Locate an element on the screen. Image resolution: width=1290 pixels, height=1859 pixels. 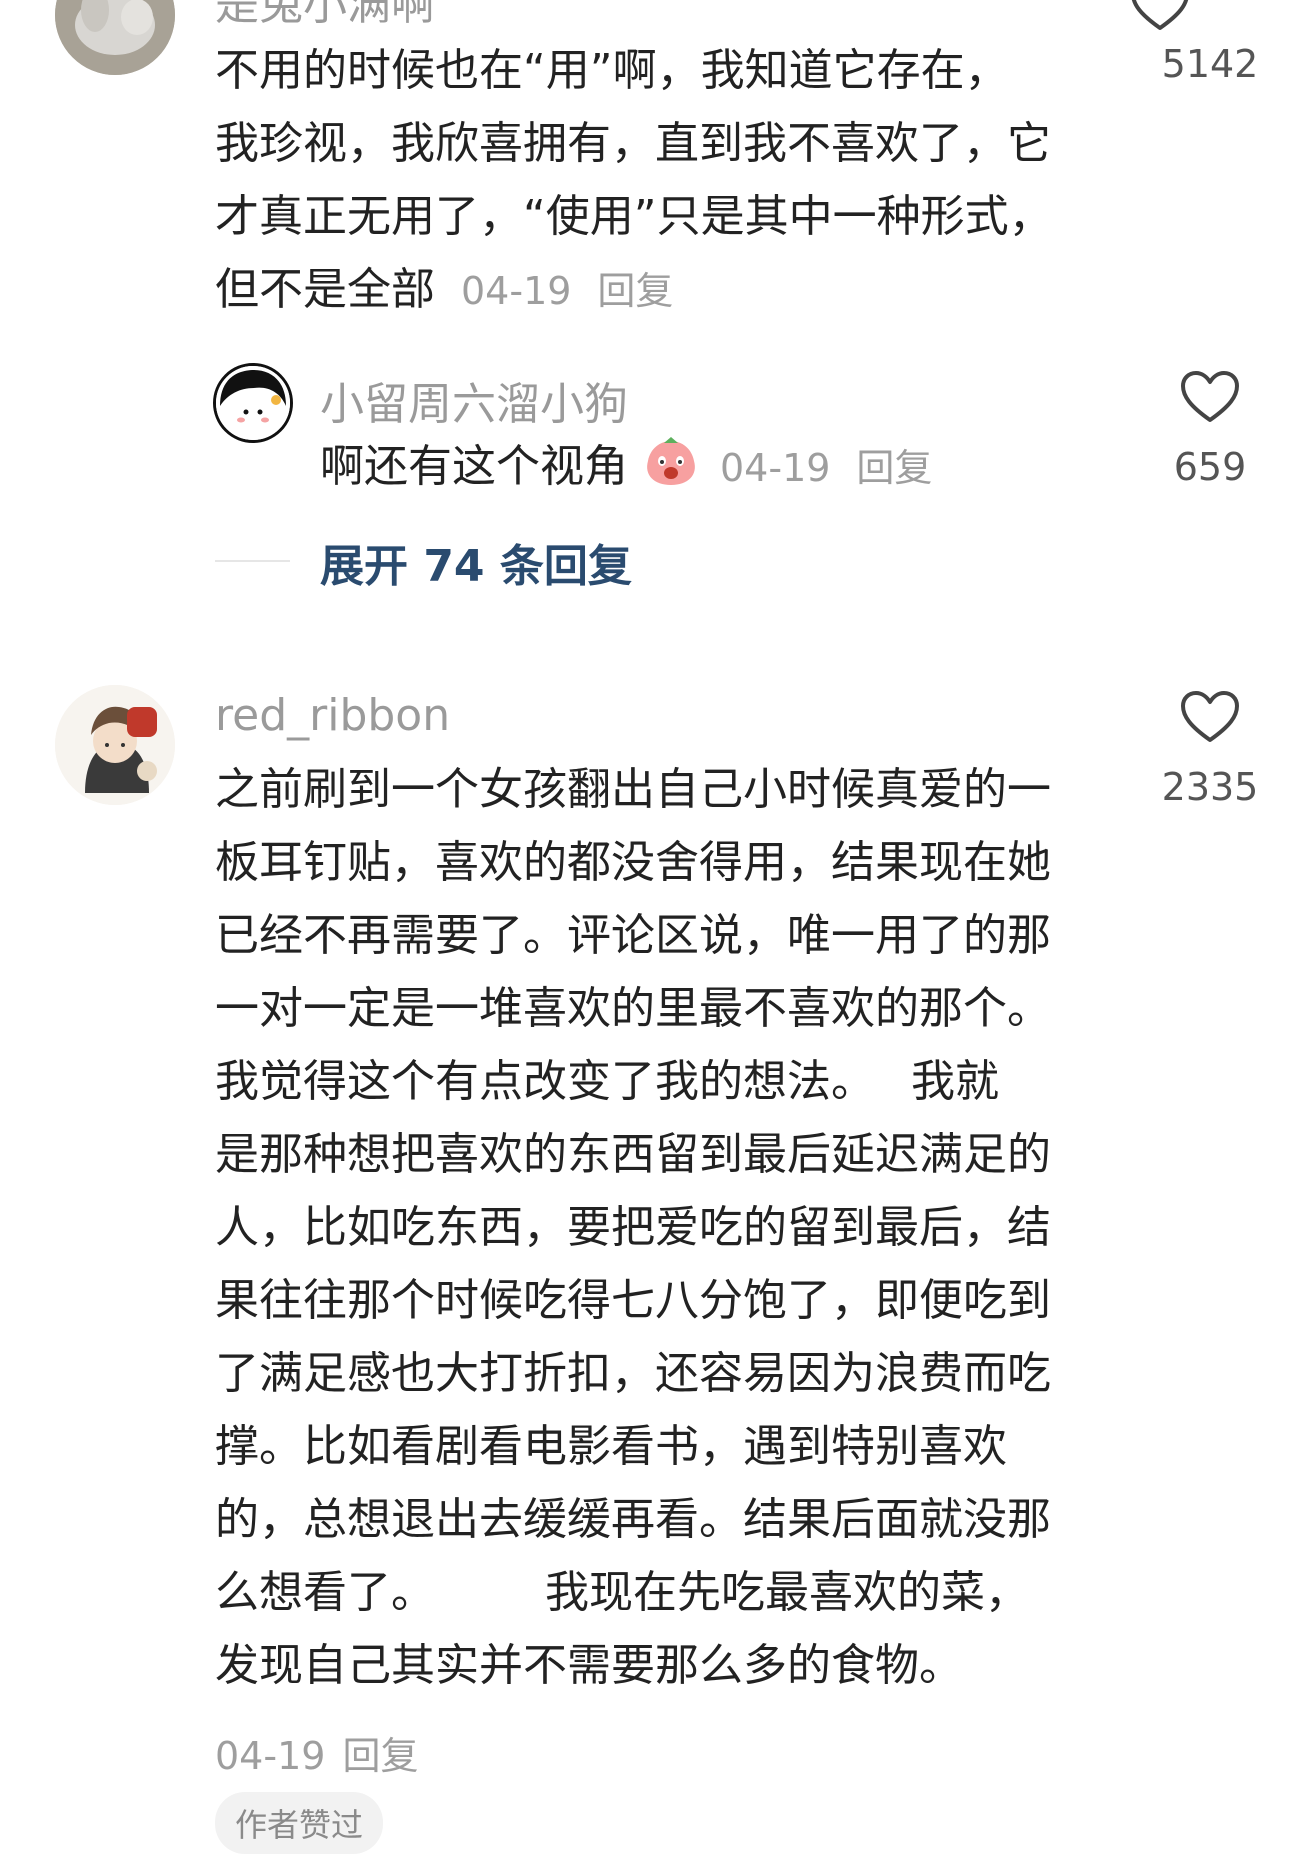
comment-text-line: 人，比如吃东西，要把爱吃的留到最后，结 is located at coordinates (633, 1227).